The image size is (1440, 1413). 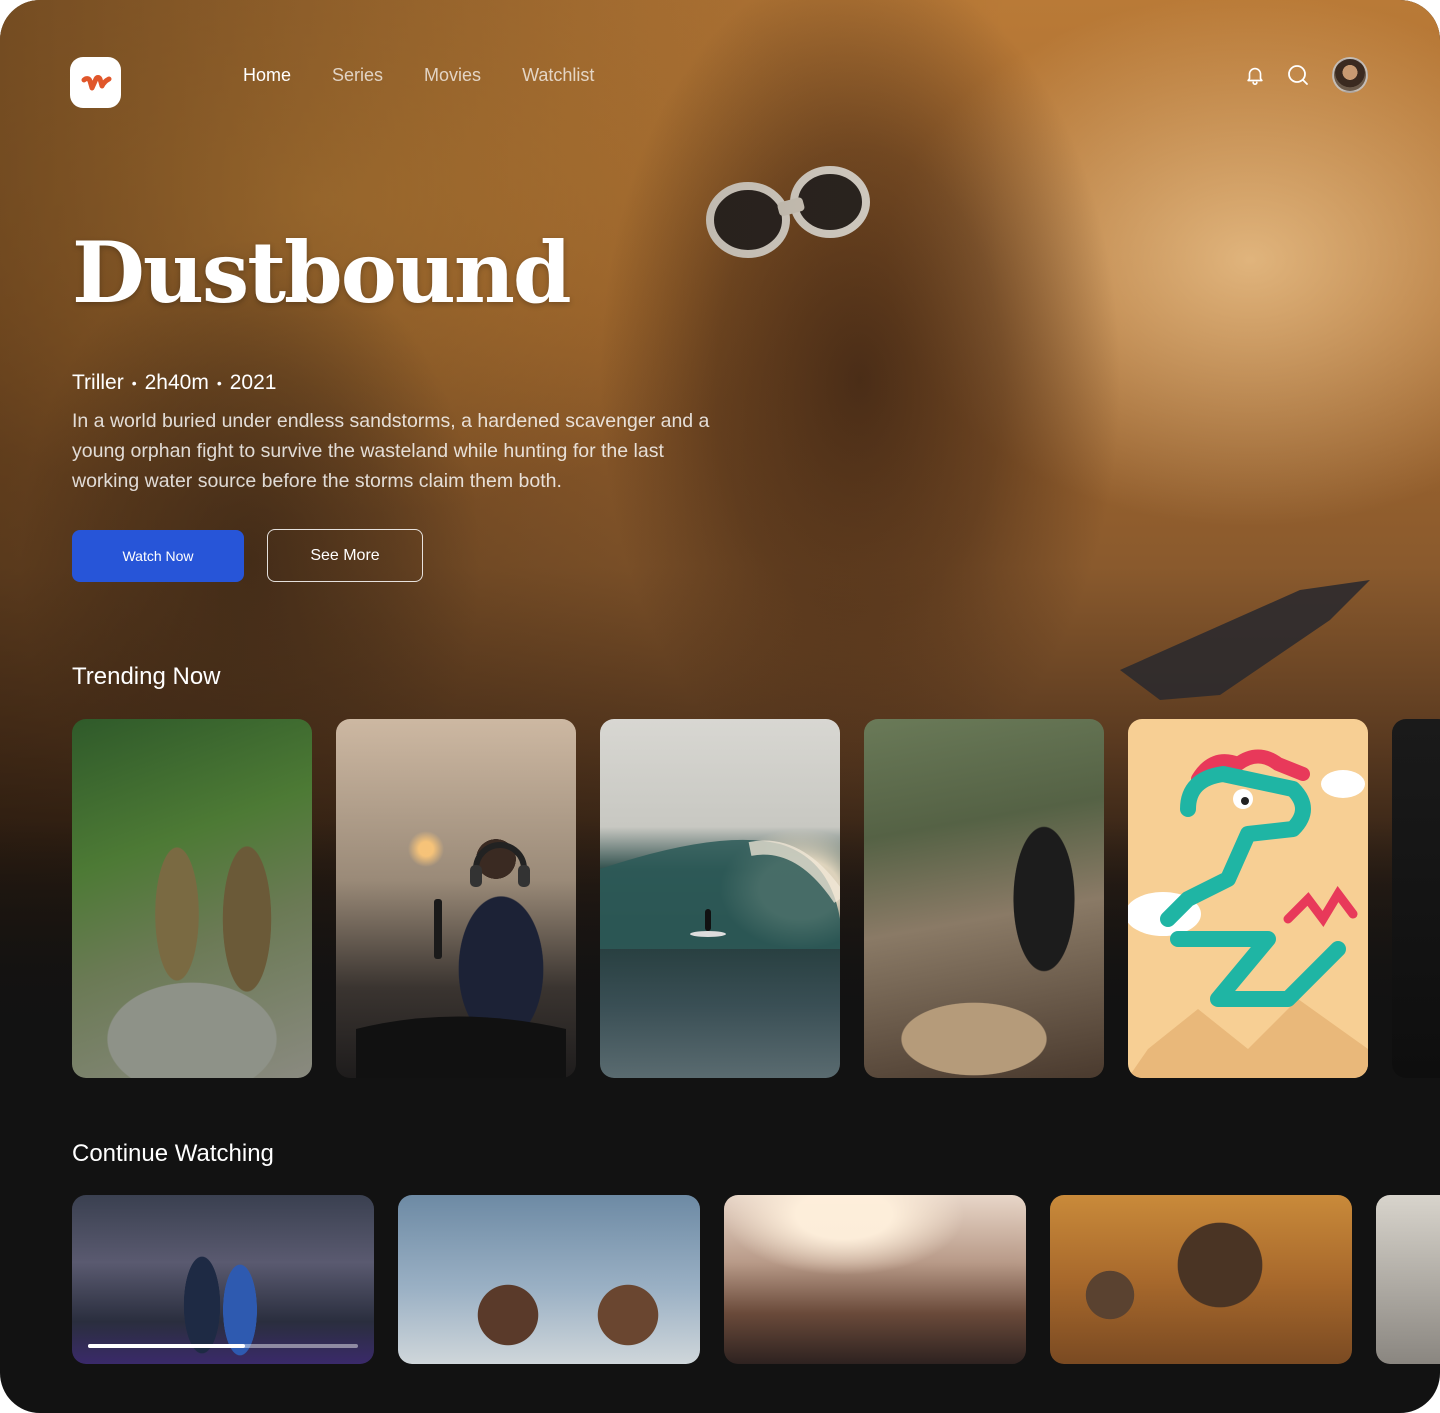 I want to click on continue-watching-section-title: Continue Watching, so click(x=173, y=1153).